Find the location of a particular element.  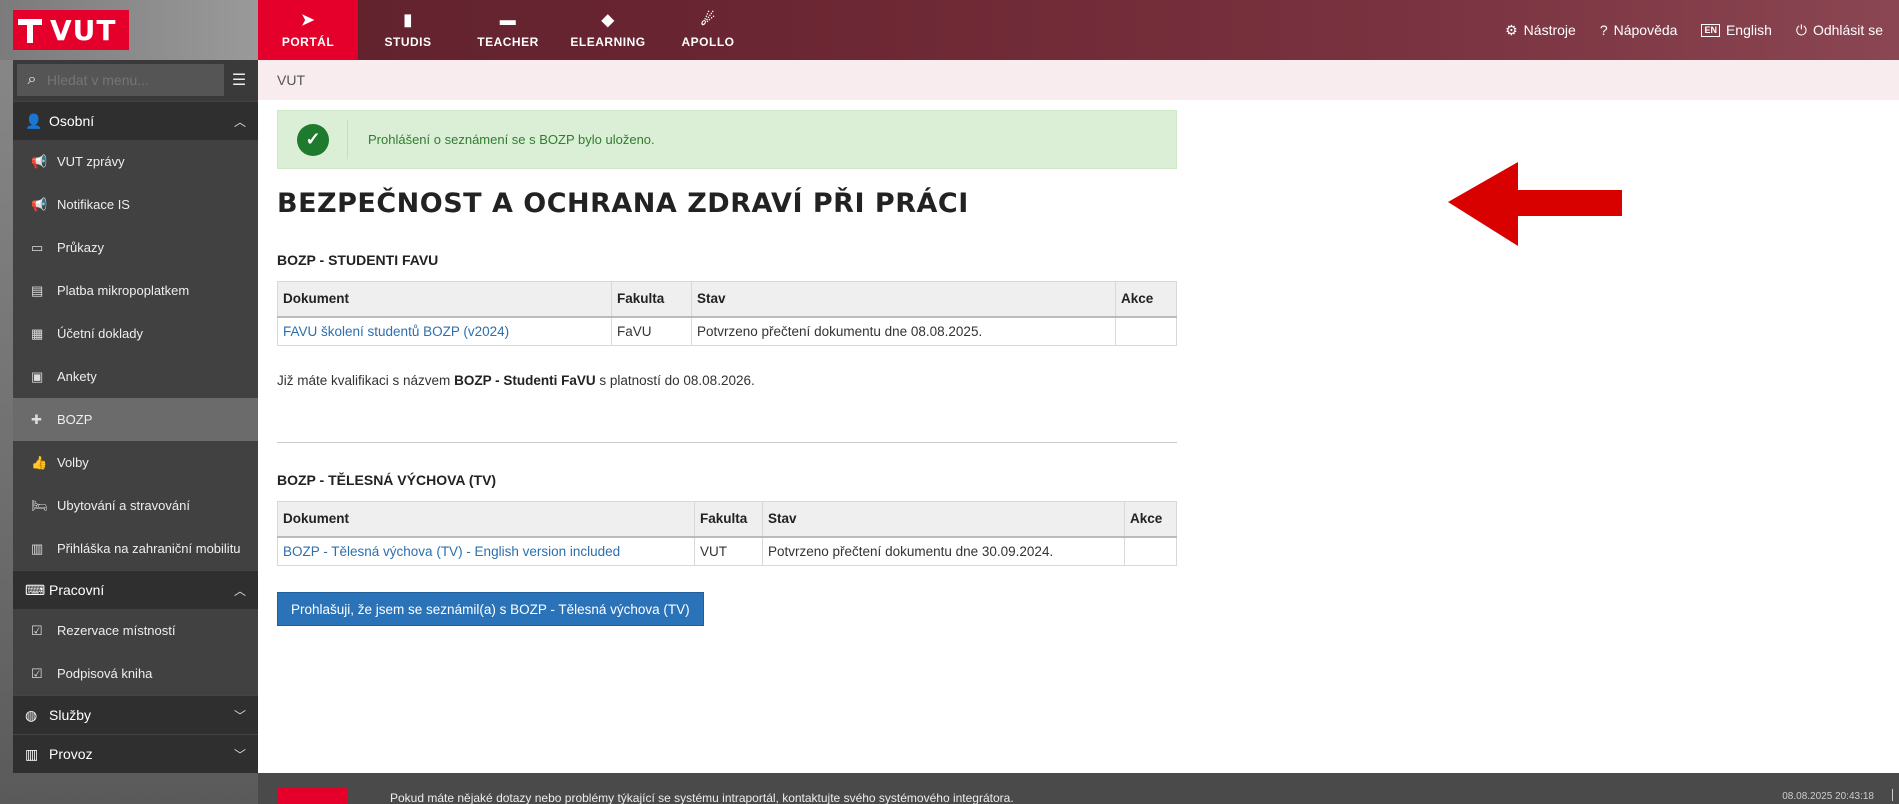

sidebar-item-vut-zpravy: 📢 VUT zprávy is located at coordinates (135, 161).